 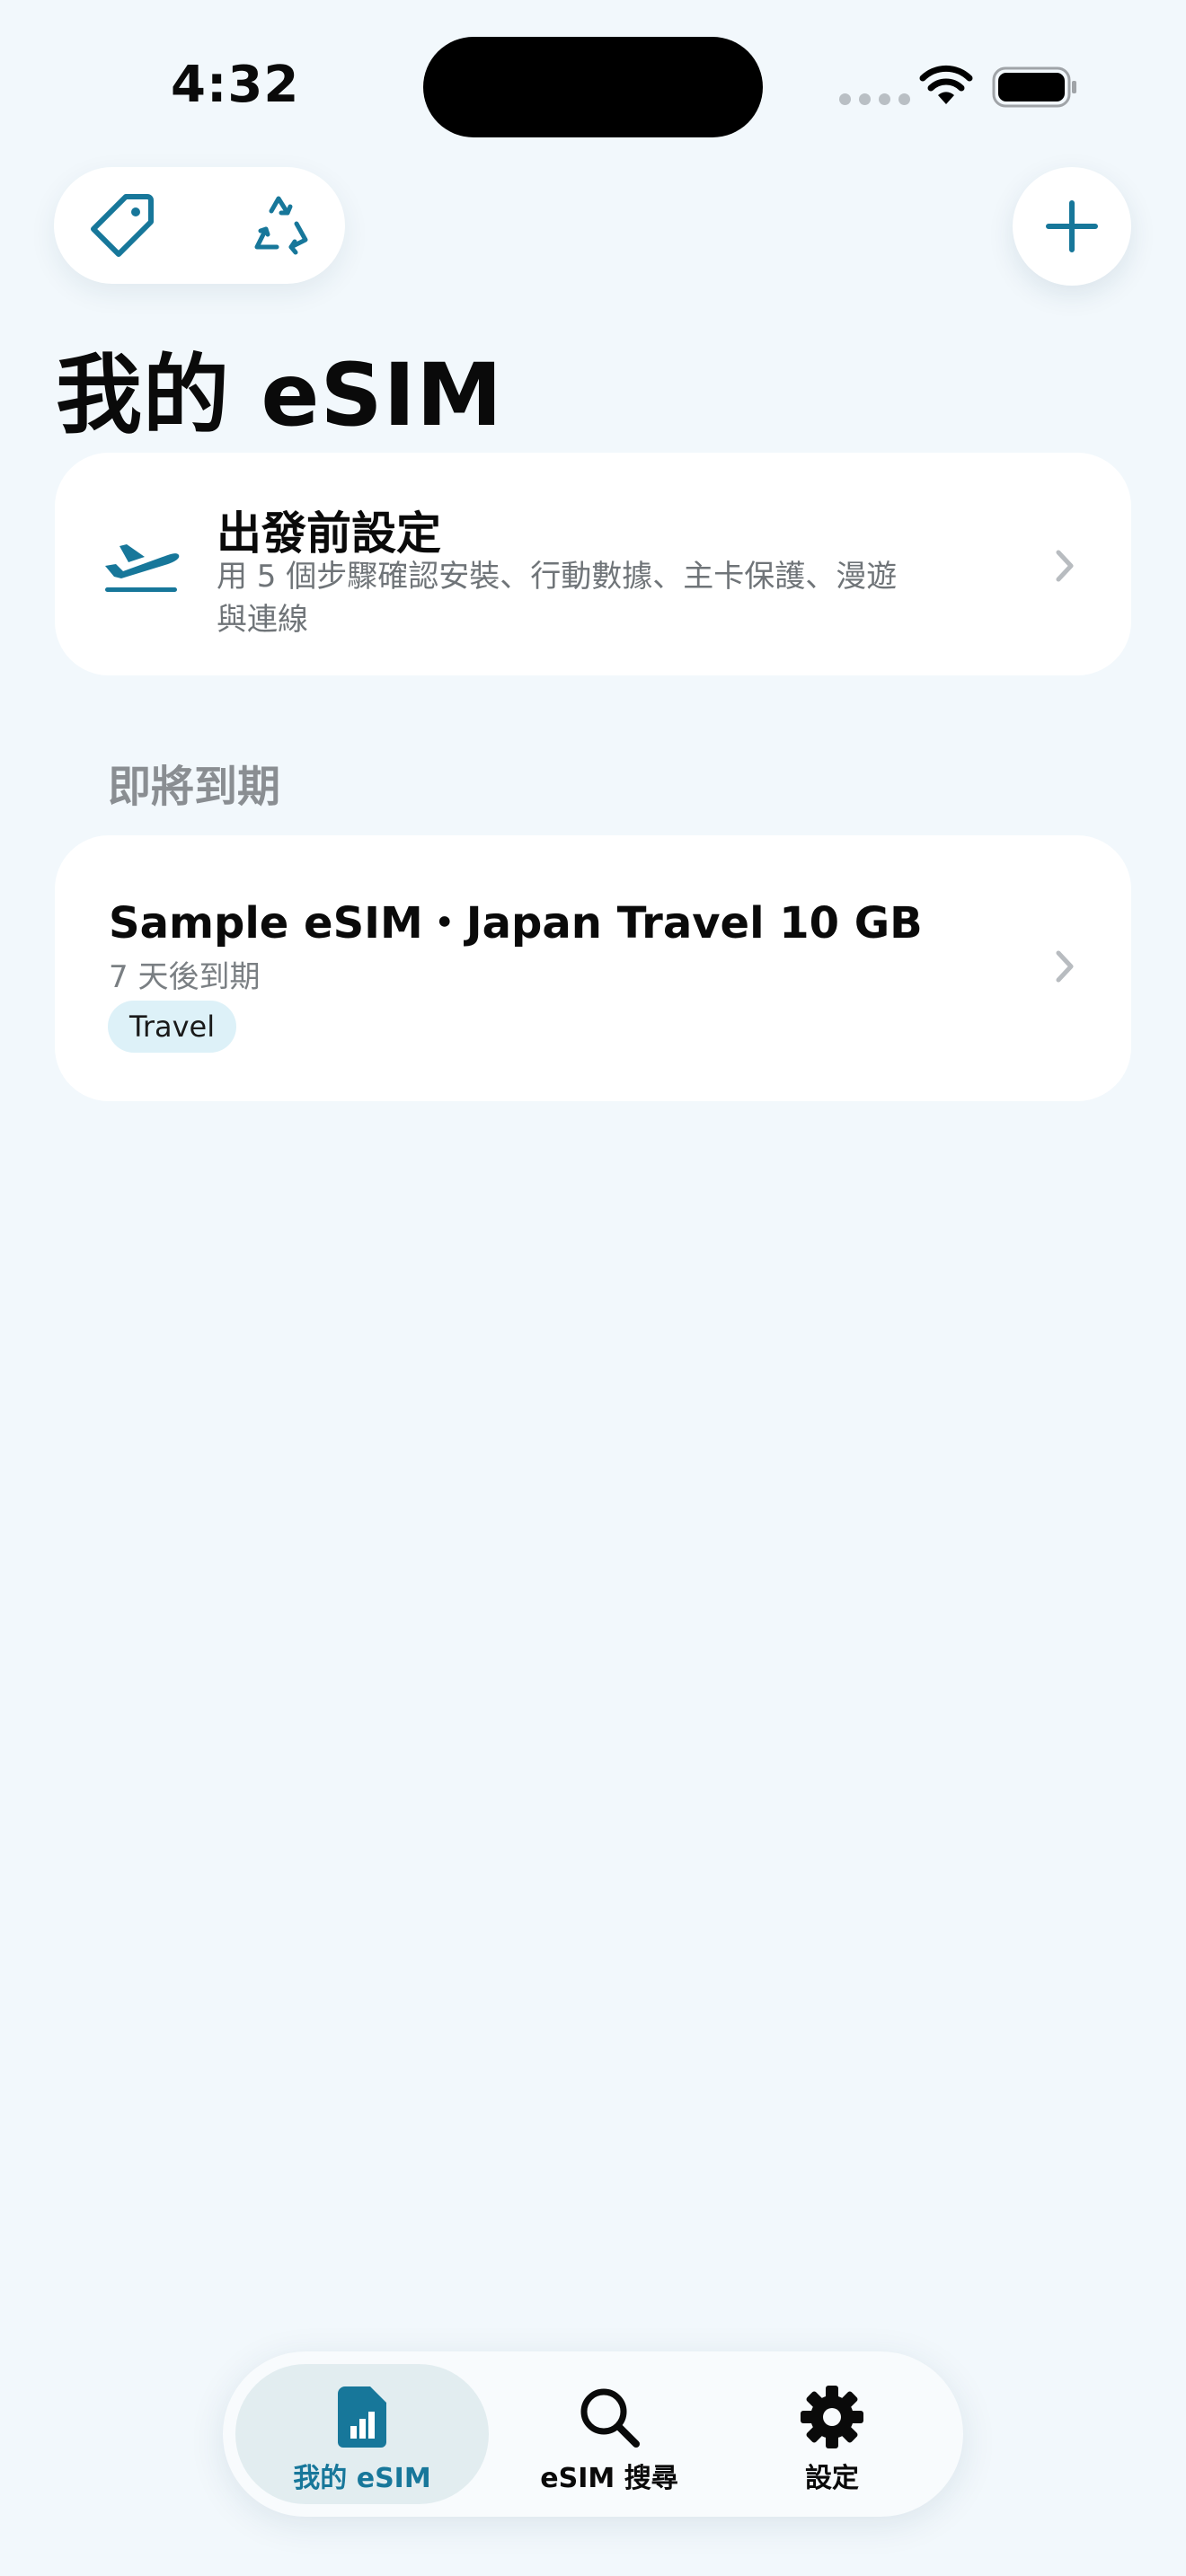 I want to click on setup-card-subtitle: 用 5 個步驟確認安裝、行動數據、主卡保護、漫遊與連線, so click(x=557, y=598).